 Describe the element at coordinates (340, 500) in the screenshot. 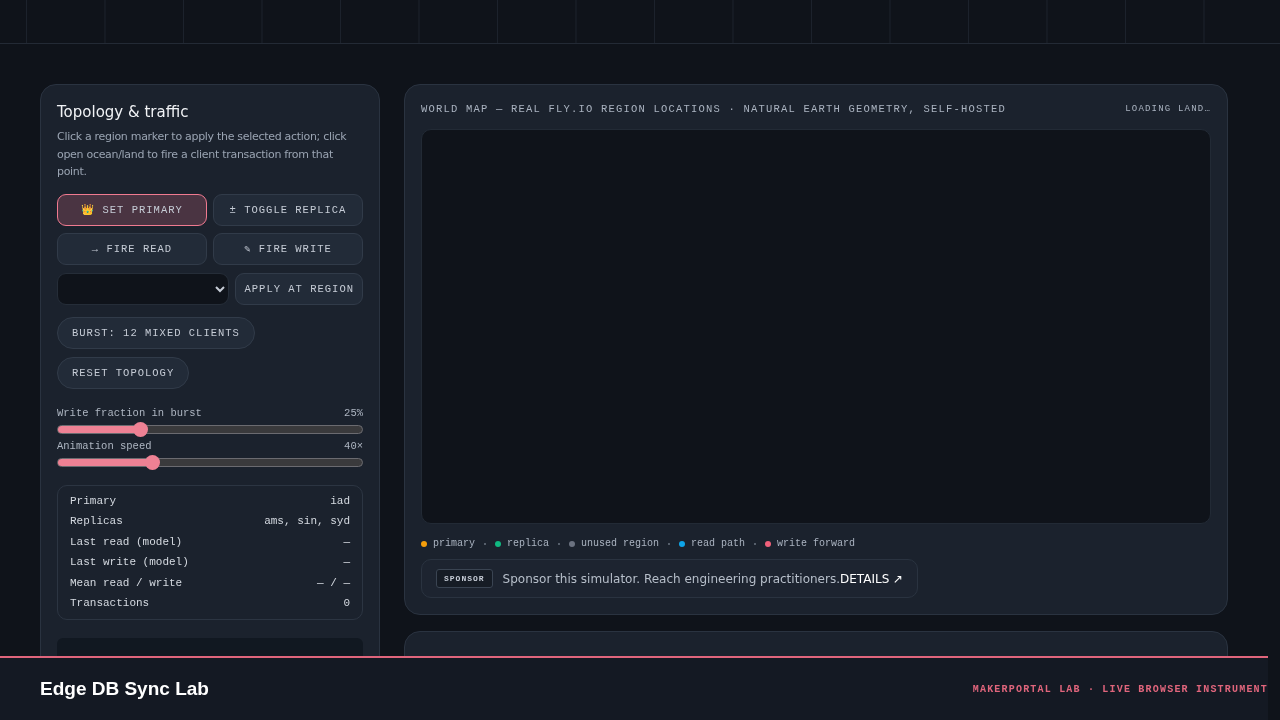

I see `stat-value: iad` at that location.